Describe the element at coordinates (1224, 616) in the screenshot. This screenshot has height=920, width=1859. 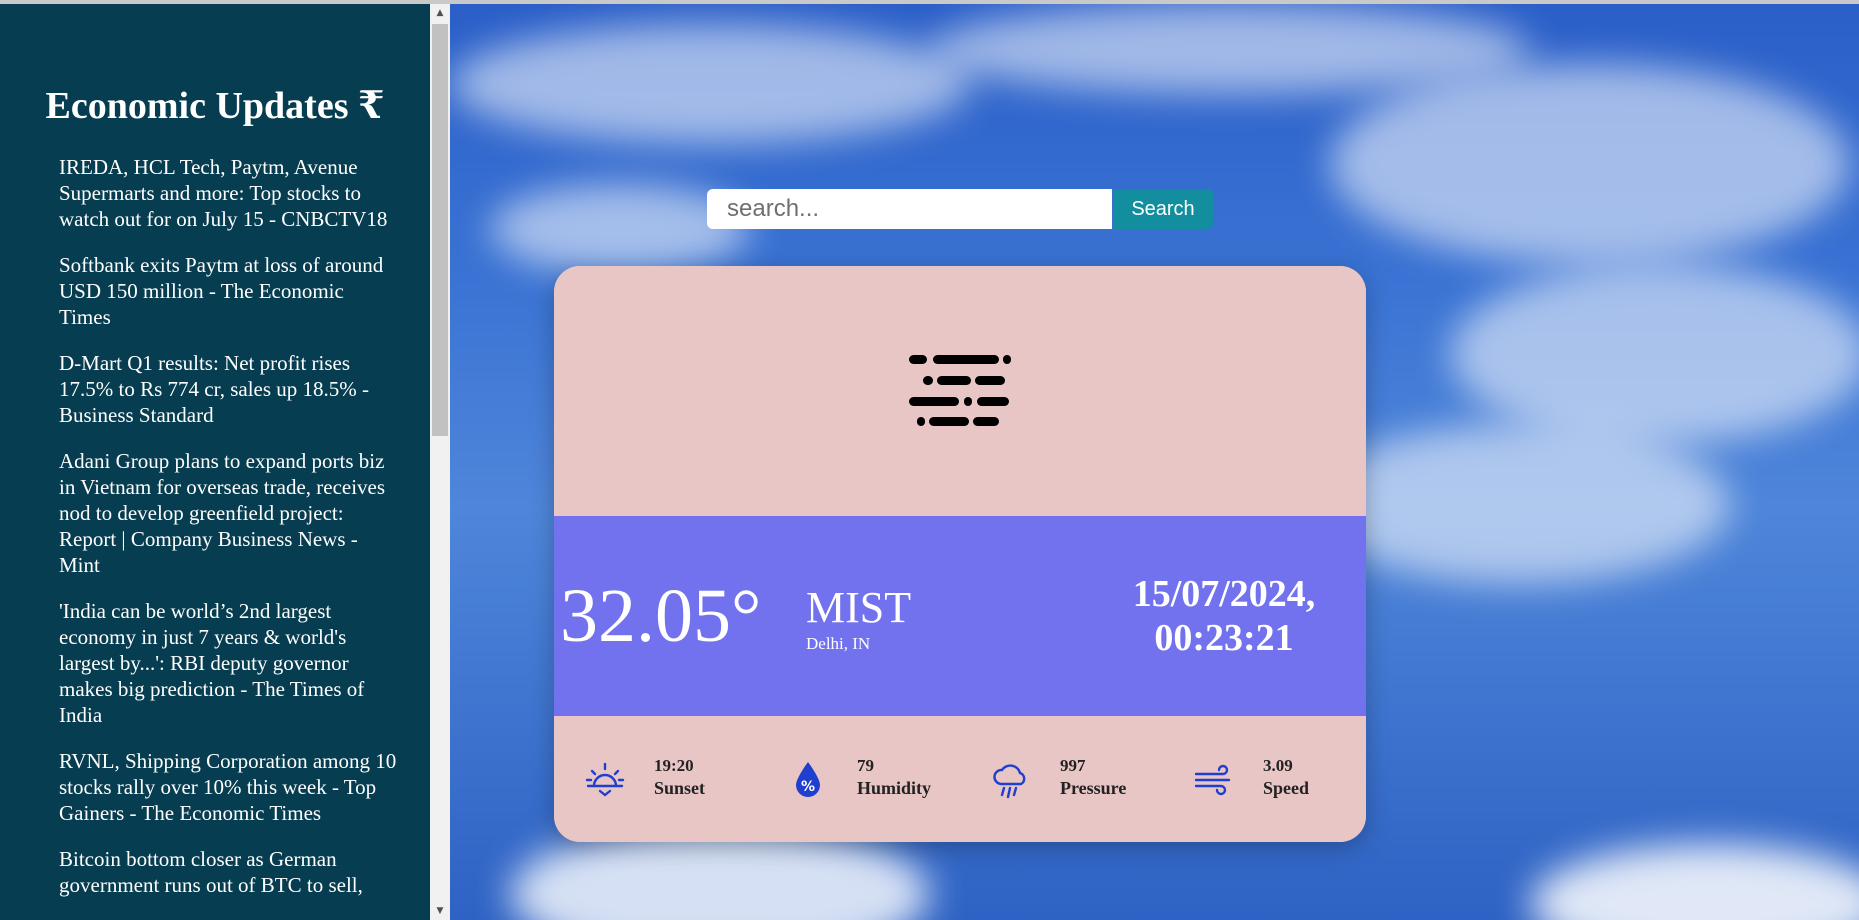
I see `date-time: 15/07/2024, 00:23:21` at that location.